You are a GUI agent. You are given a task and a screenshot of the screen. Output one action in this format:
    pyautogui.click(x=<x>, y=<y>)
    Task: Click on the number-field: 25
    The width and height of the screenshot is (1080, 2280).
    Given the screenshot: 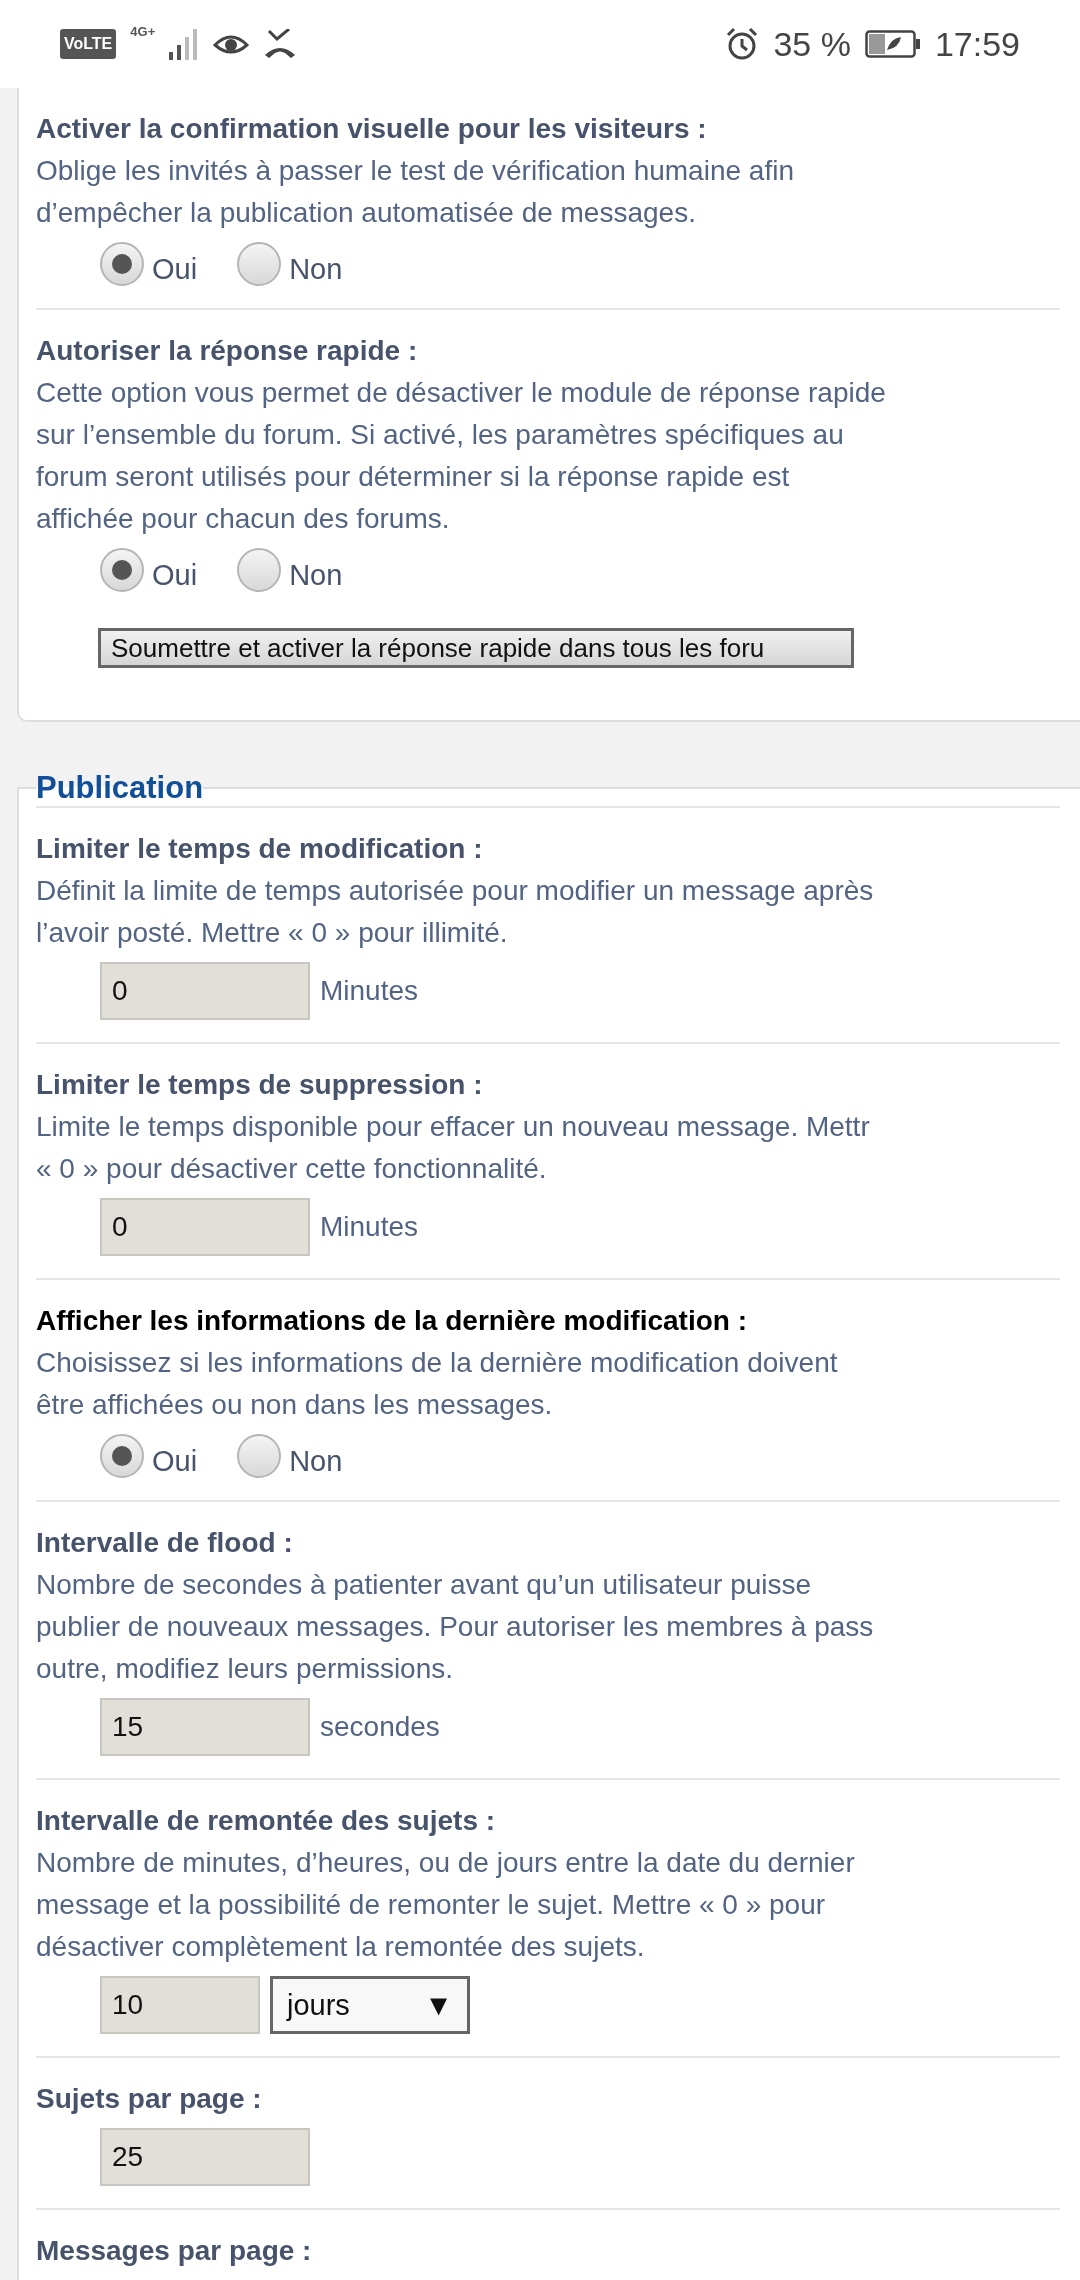 What is the action you would take?
    pyautogui.click(x=205, y=2157)
    